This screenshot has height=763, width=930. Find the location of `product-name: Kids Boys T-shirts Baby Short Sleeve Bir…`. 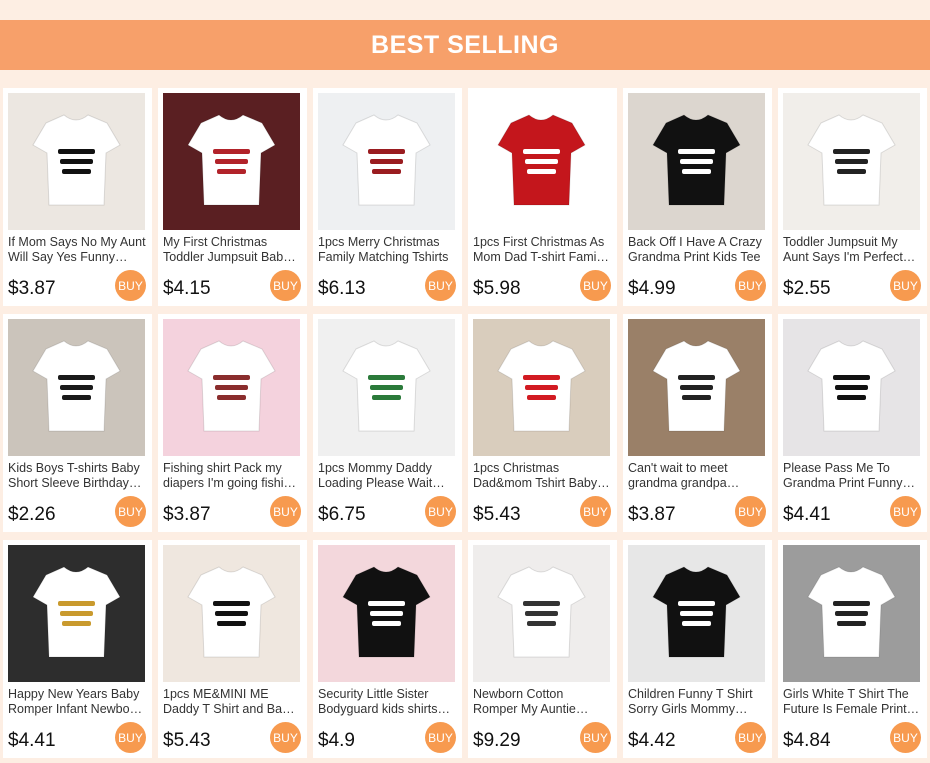

product-name: Kids Boys T-shirts Baby Short Sleeve Bir… is located at coordinates (77, 476).